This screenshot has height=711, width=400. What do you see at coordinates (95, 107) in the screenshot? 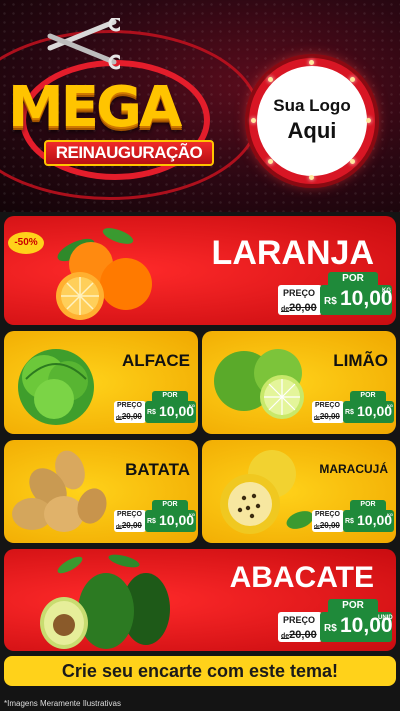
I see `mega-logo: MEGA` at bounding box center [95, 107].